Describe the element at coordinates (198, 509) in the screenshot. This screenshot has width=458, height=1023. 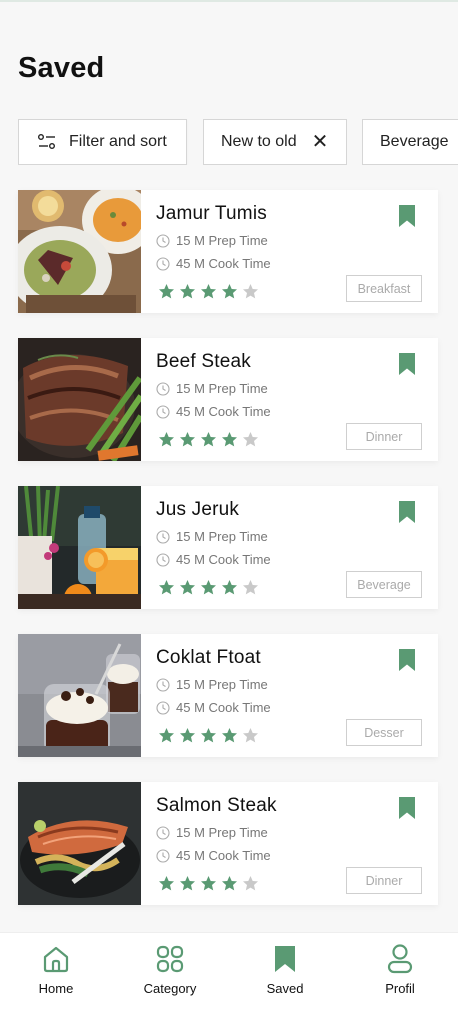
I see `recipe-name: Jus Jeruk` at that location.